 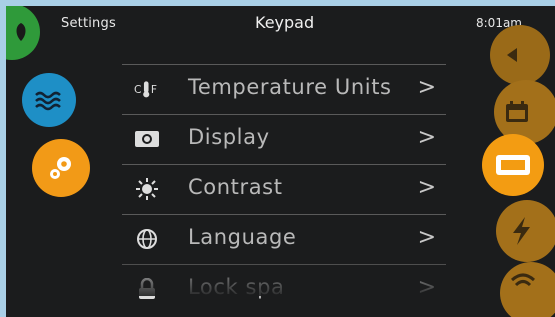 I want to click on thermometer-icon: C F, so click(x=147, y=89).